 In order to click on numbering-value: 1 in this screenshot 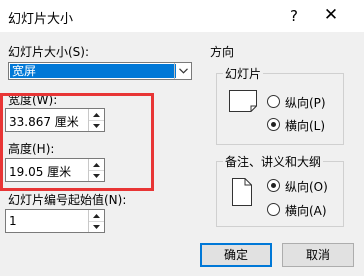, I will do `click(13, 221)`.